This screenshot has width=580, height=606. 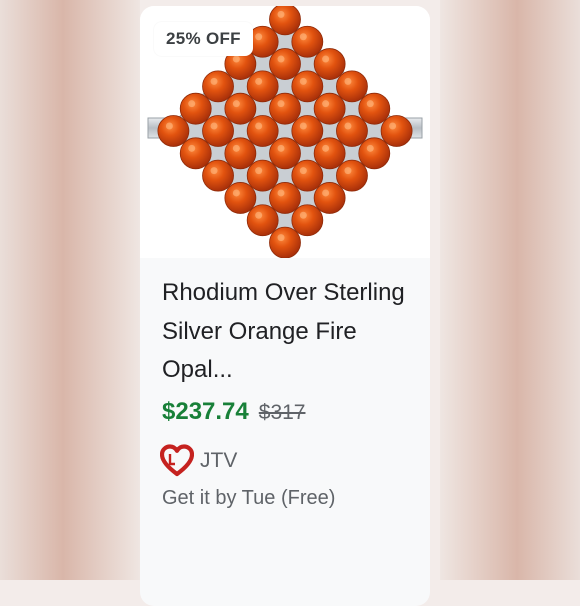 I want to click on heart-logo-icon, so click(x=177, y=461).